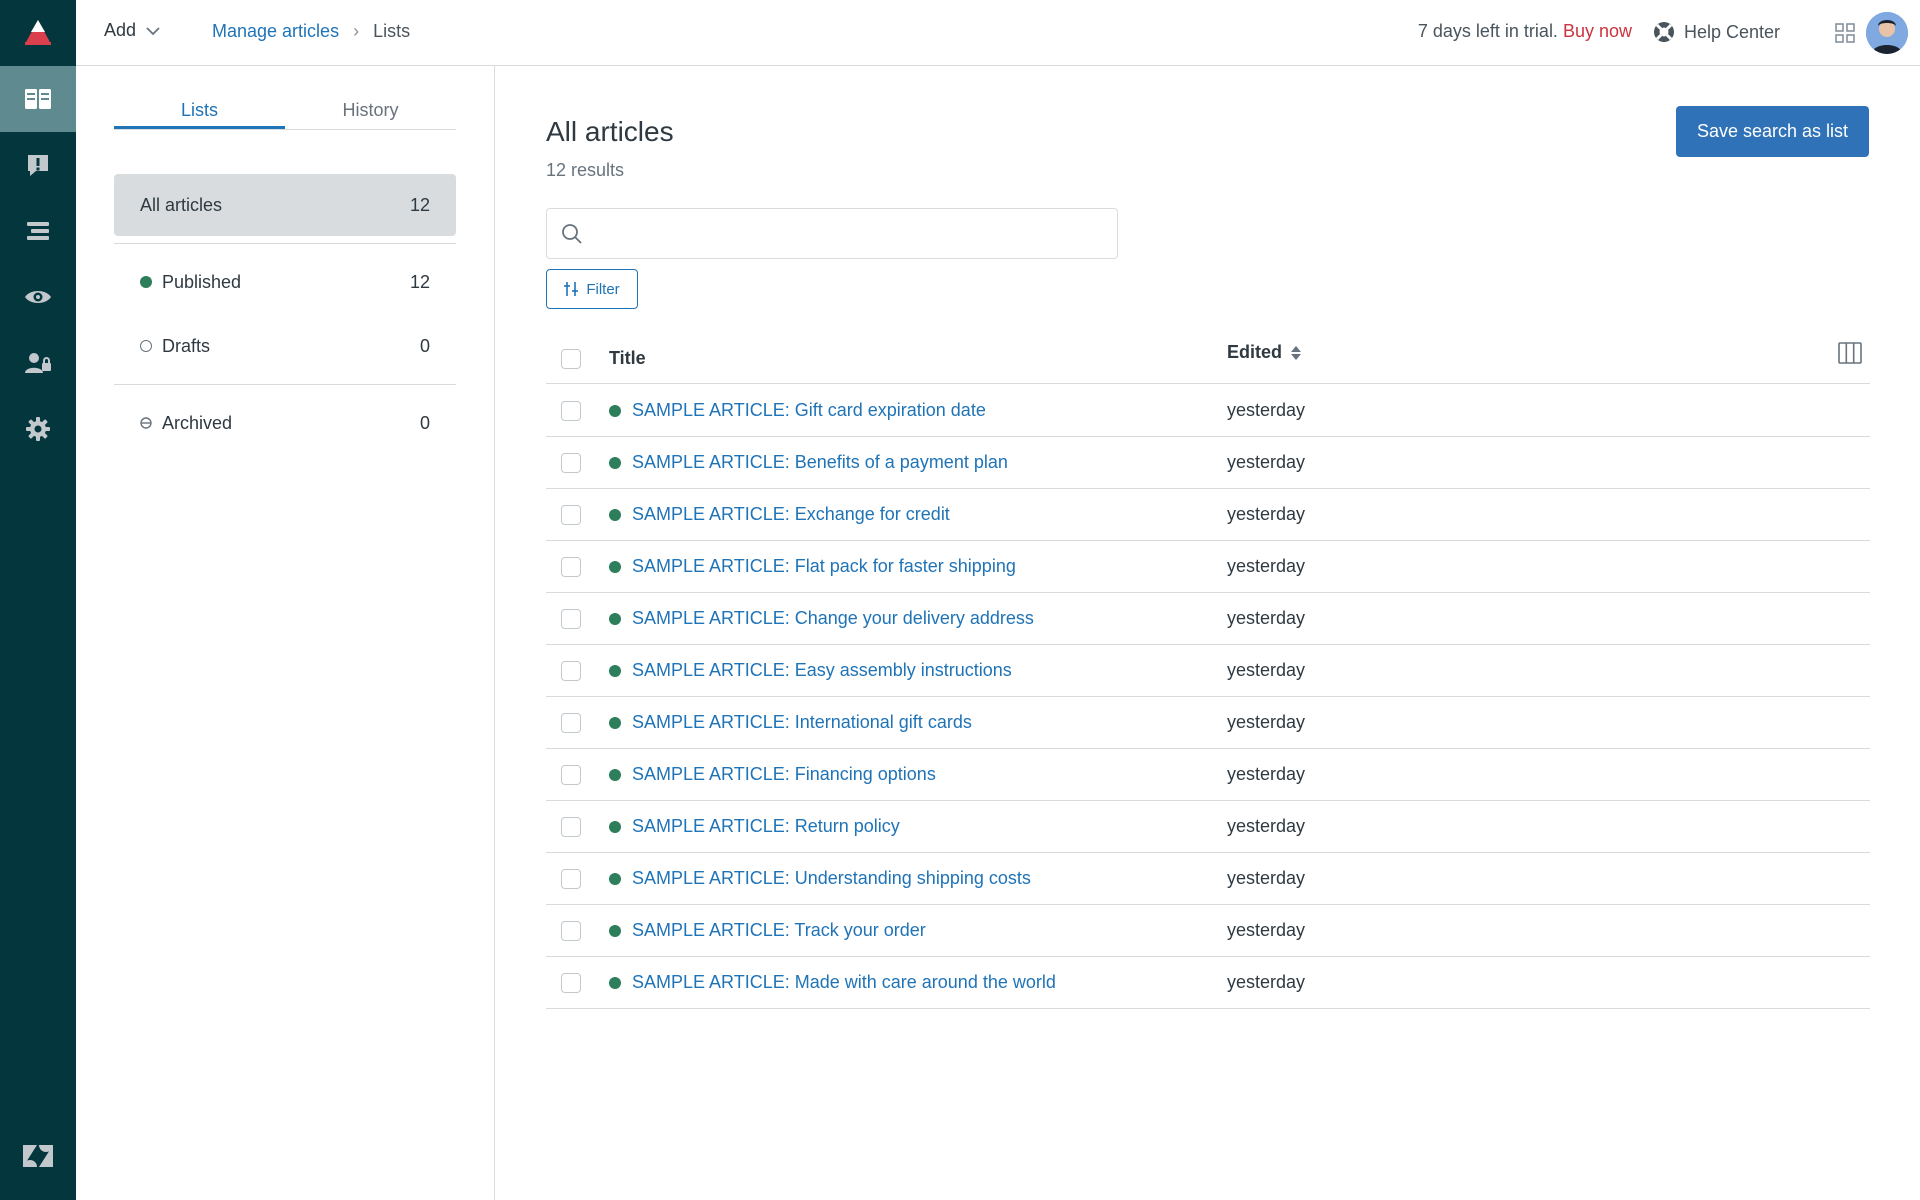 The width and height of the screenshot is (1920, 1200). What do you see at coordinates (1845, 35) in the screenshot?
I see `apps-grid-icon` at bounding box center [1845, 35].